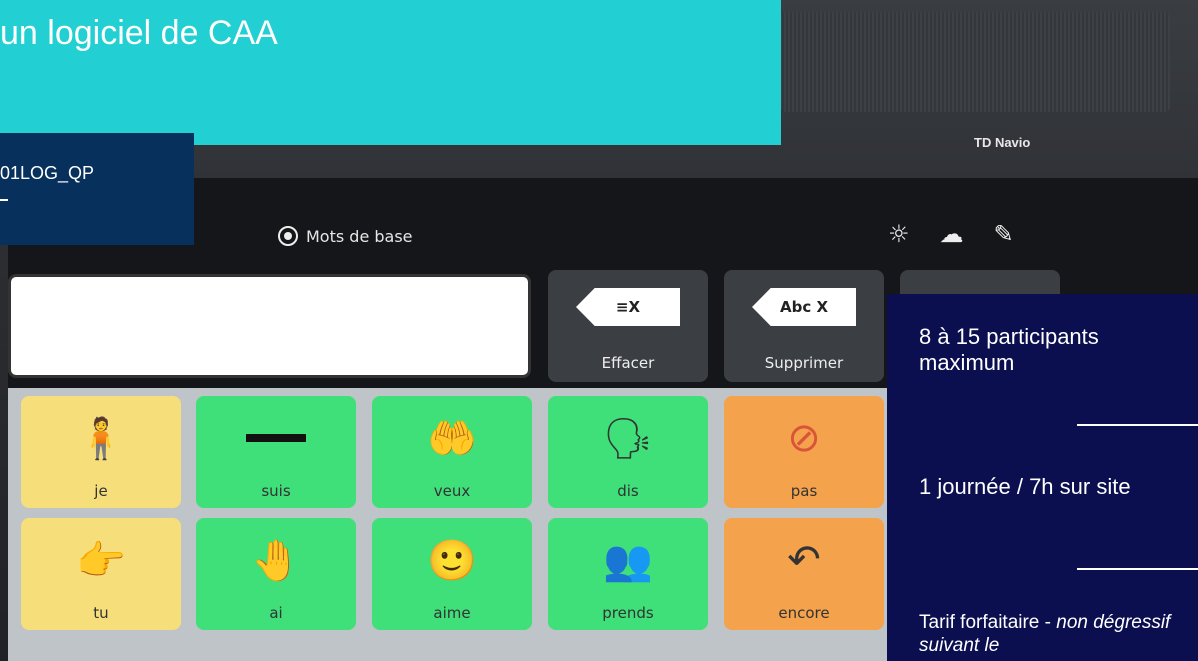 The width and height of the screenshot is (1198, 661). I want to click on dash-icon, so click(276, 438).